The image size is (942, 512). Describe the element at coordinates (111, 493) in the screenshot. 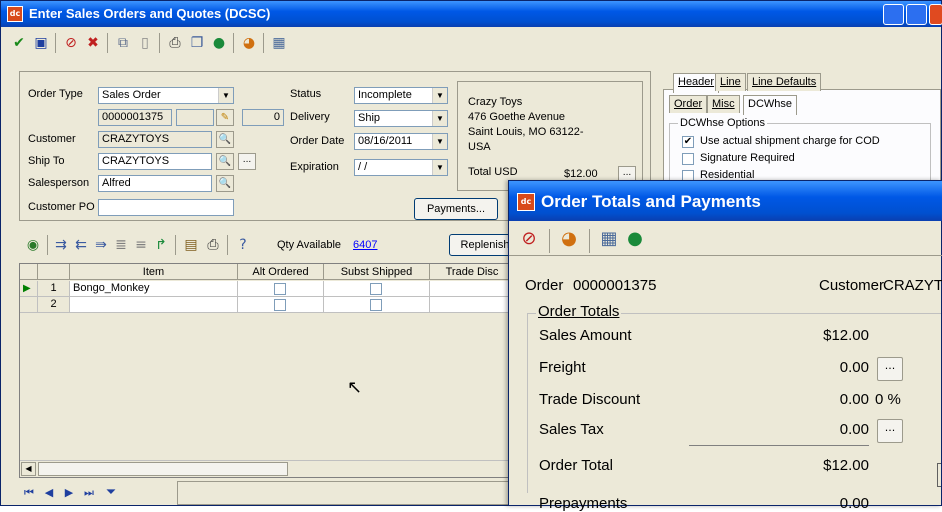

I see `filter-icon: ⏷` at that location.